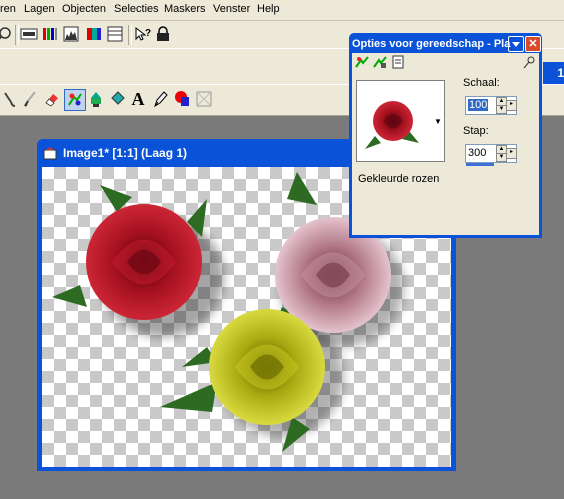  Describe the element at coordinates (39, 9) in the screenshot. I see `menu-layers: Lagen` at that location.